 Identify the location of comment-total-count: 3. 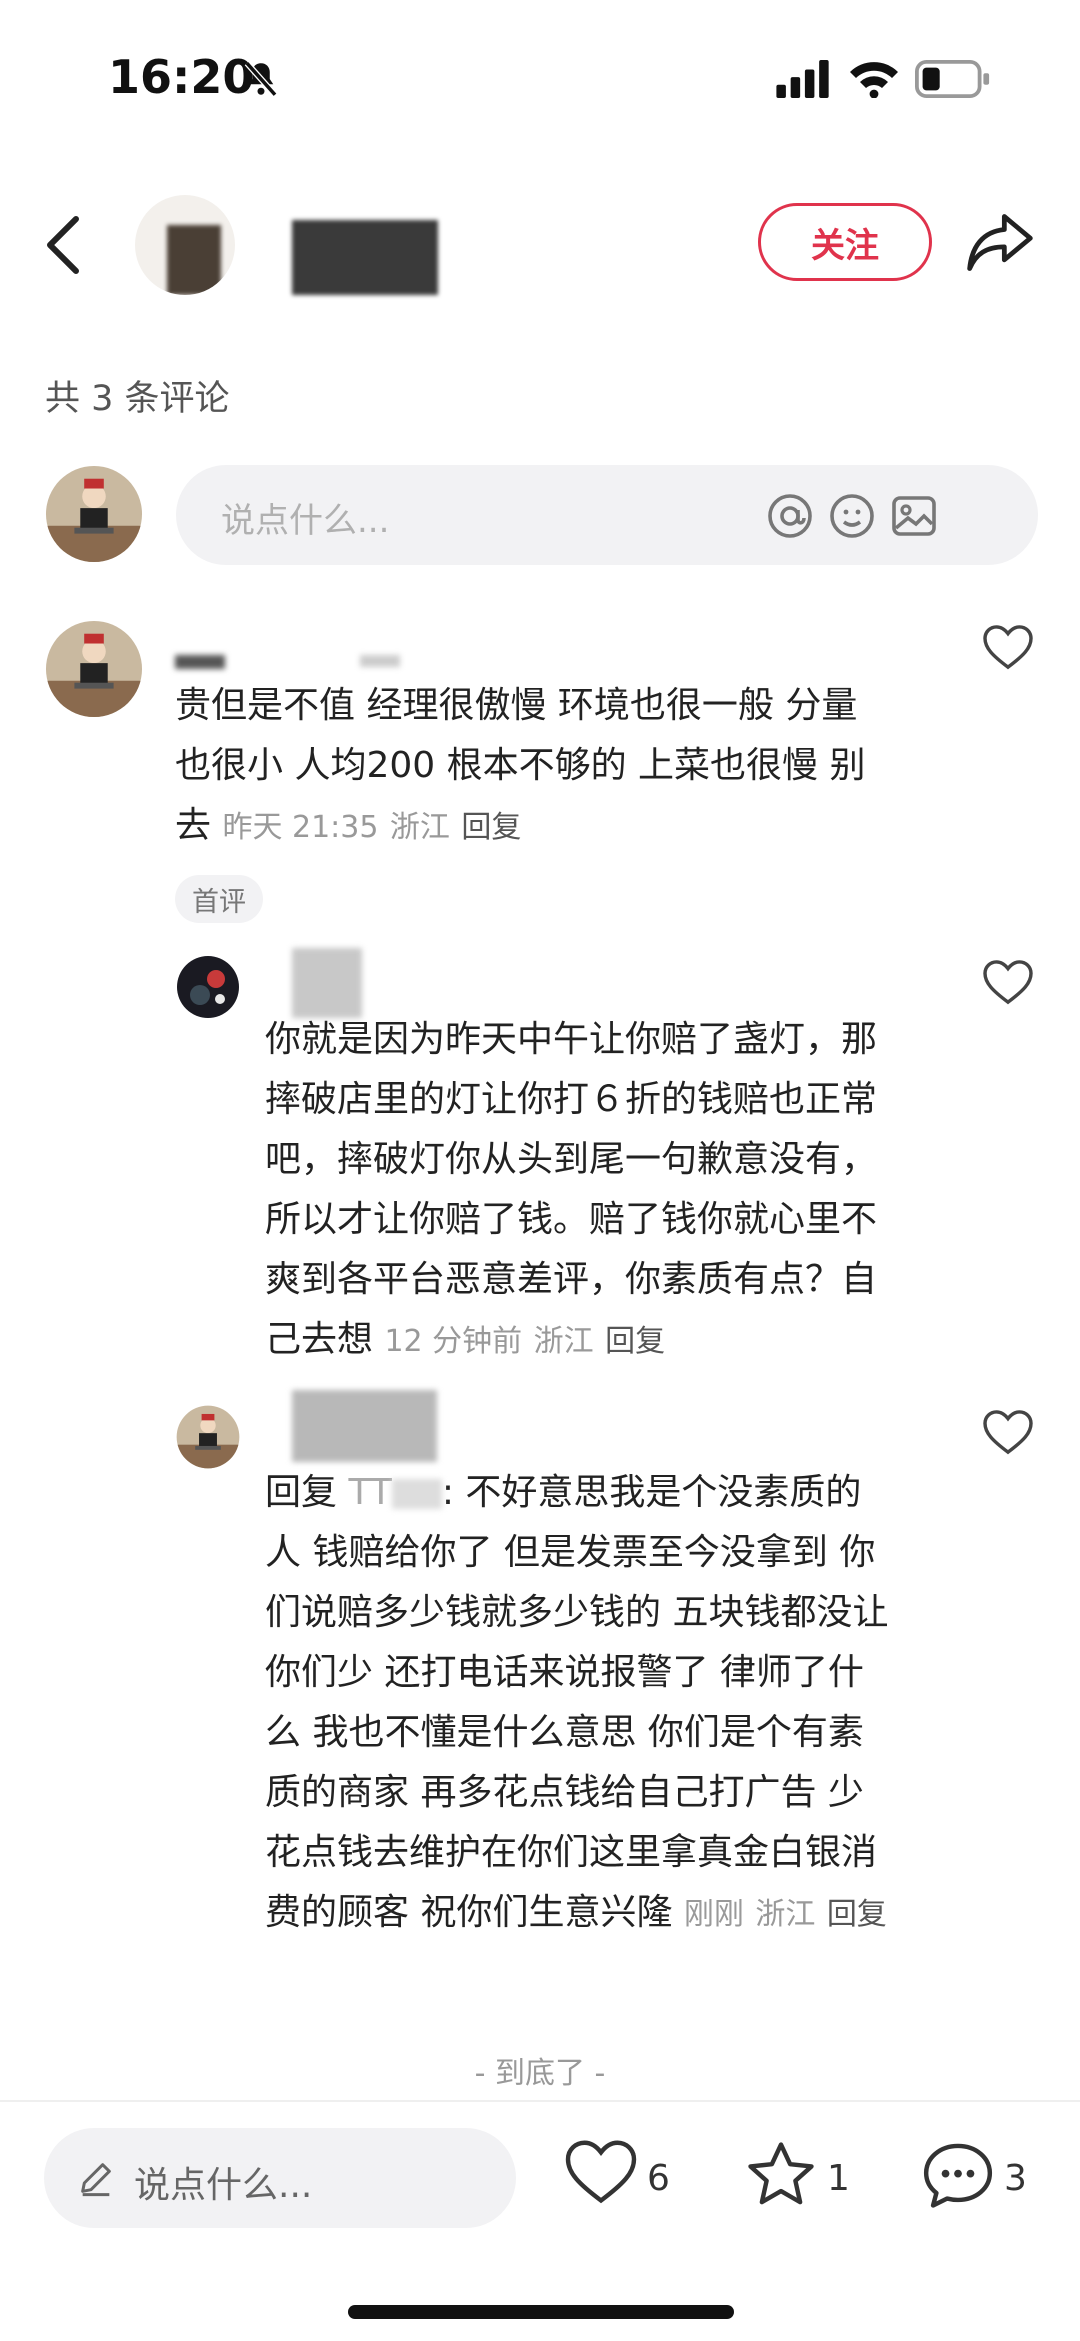
(1015, 2178).